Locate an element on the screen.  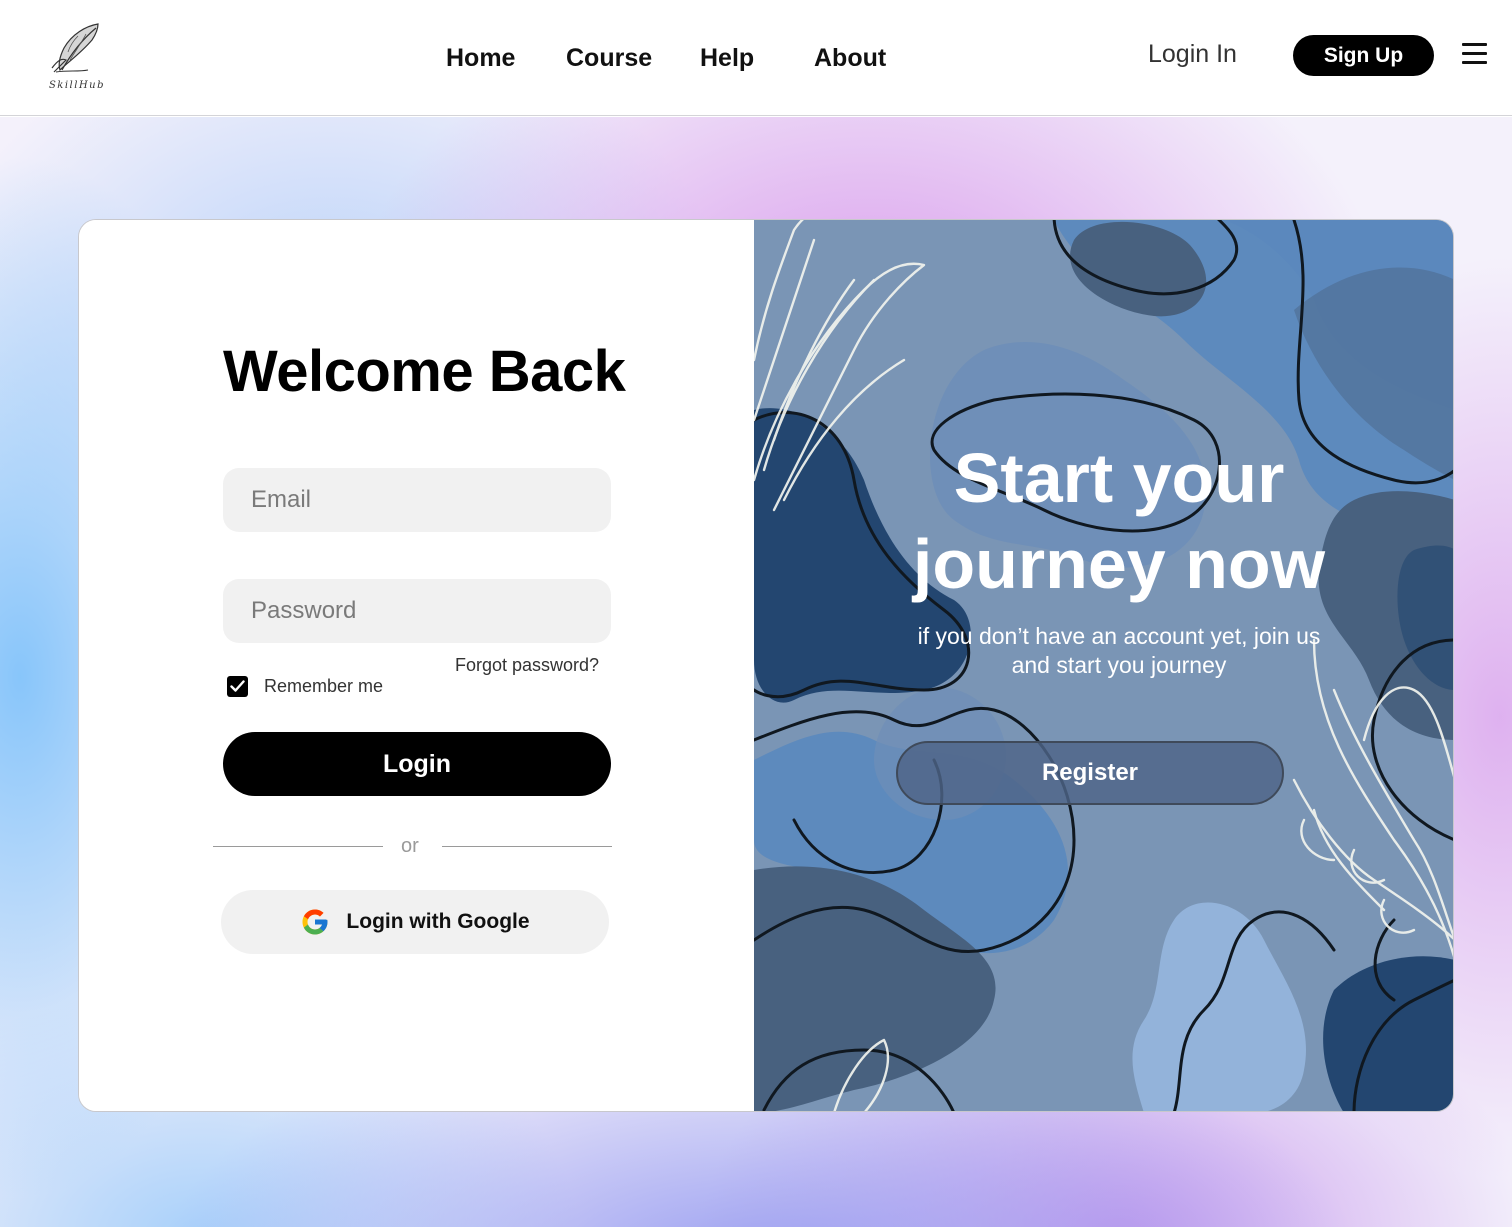
logo-text: SkillHub is located at coordinates (77, 85).